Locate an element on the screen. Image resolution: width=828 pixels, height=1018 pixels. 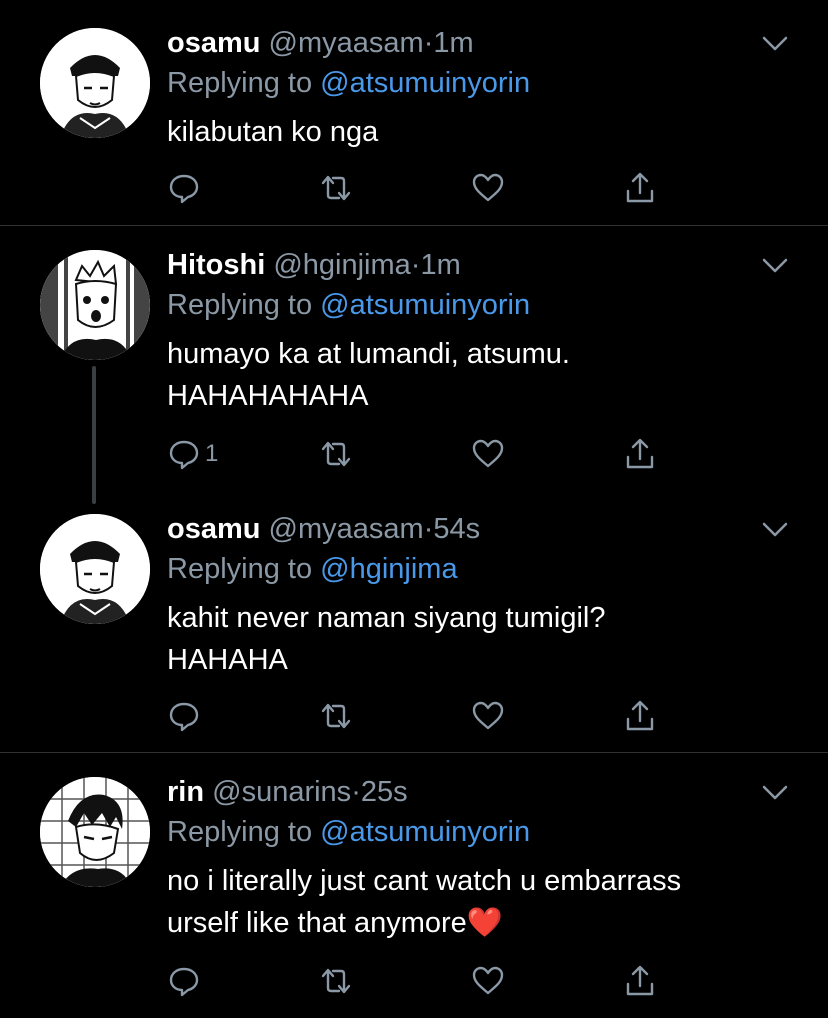
tweet-text-line: kilabutan ko nga is located at coordinates (273, 132).